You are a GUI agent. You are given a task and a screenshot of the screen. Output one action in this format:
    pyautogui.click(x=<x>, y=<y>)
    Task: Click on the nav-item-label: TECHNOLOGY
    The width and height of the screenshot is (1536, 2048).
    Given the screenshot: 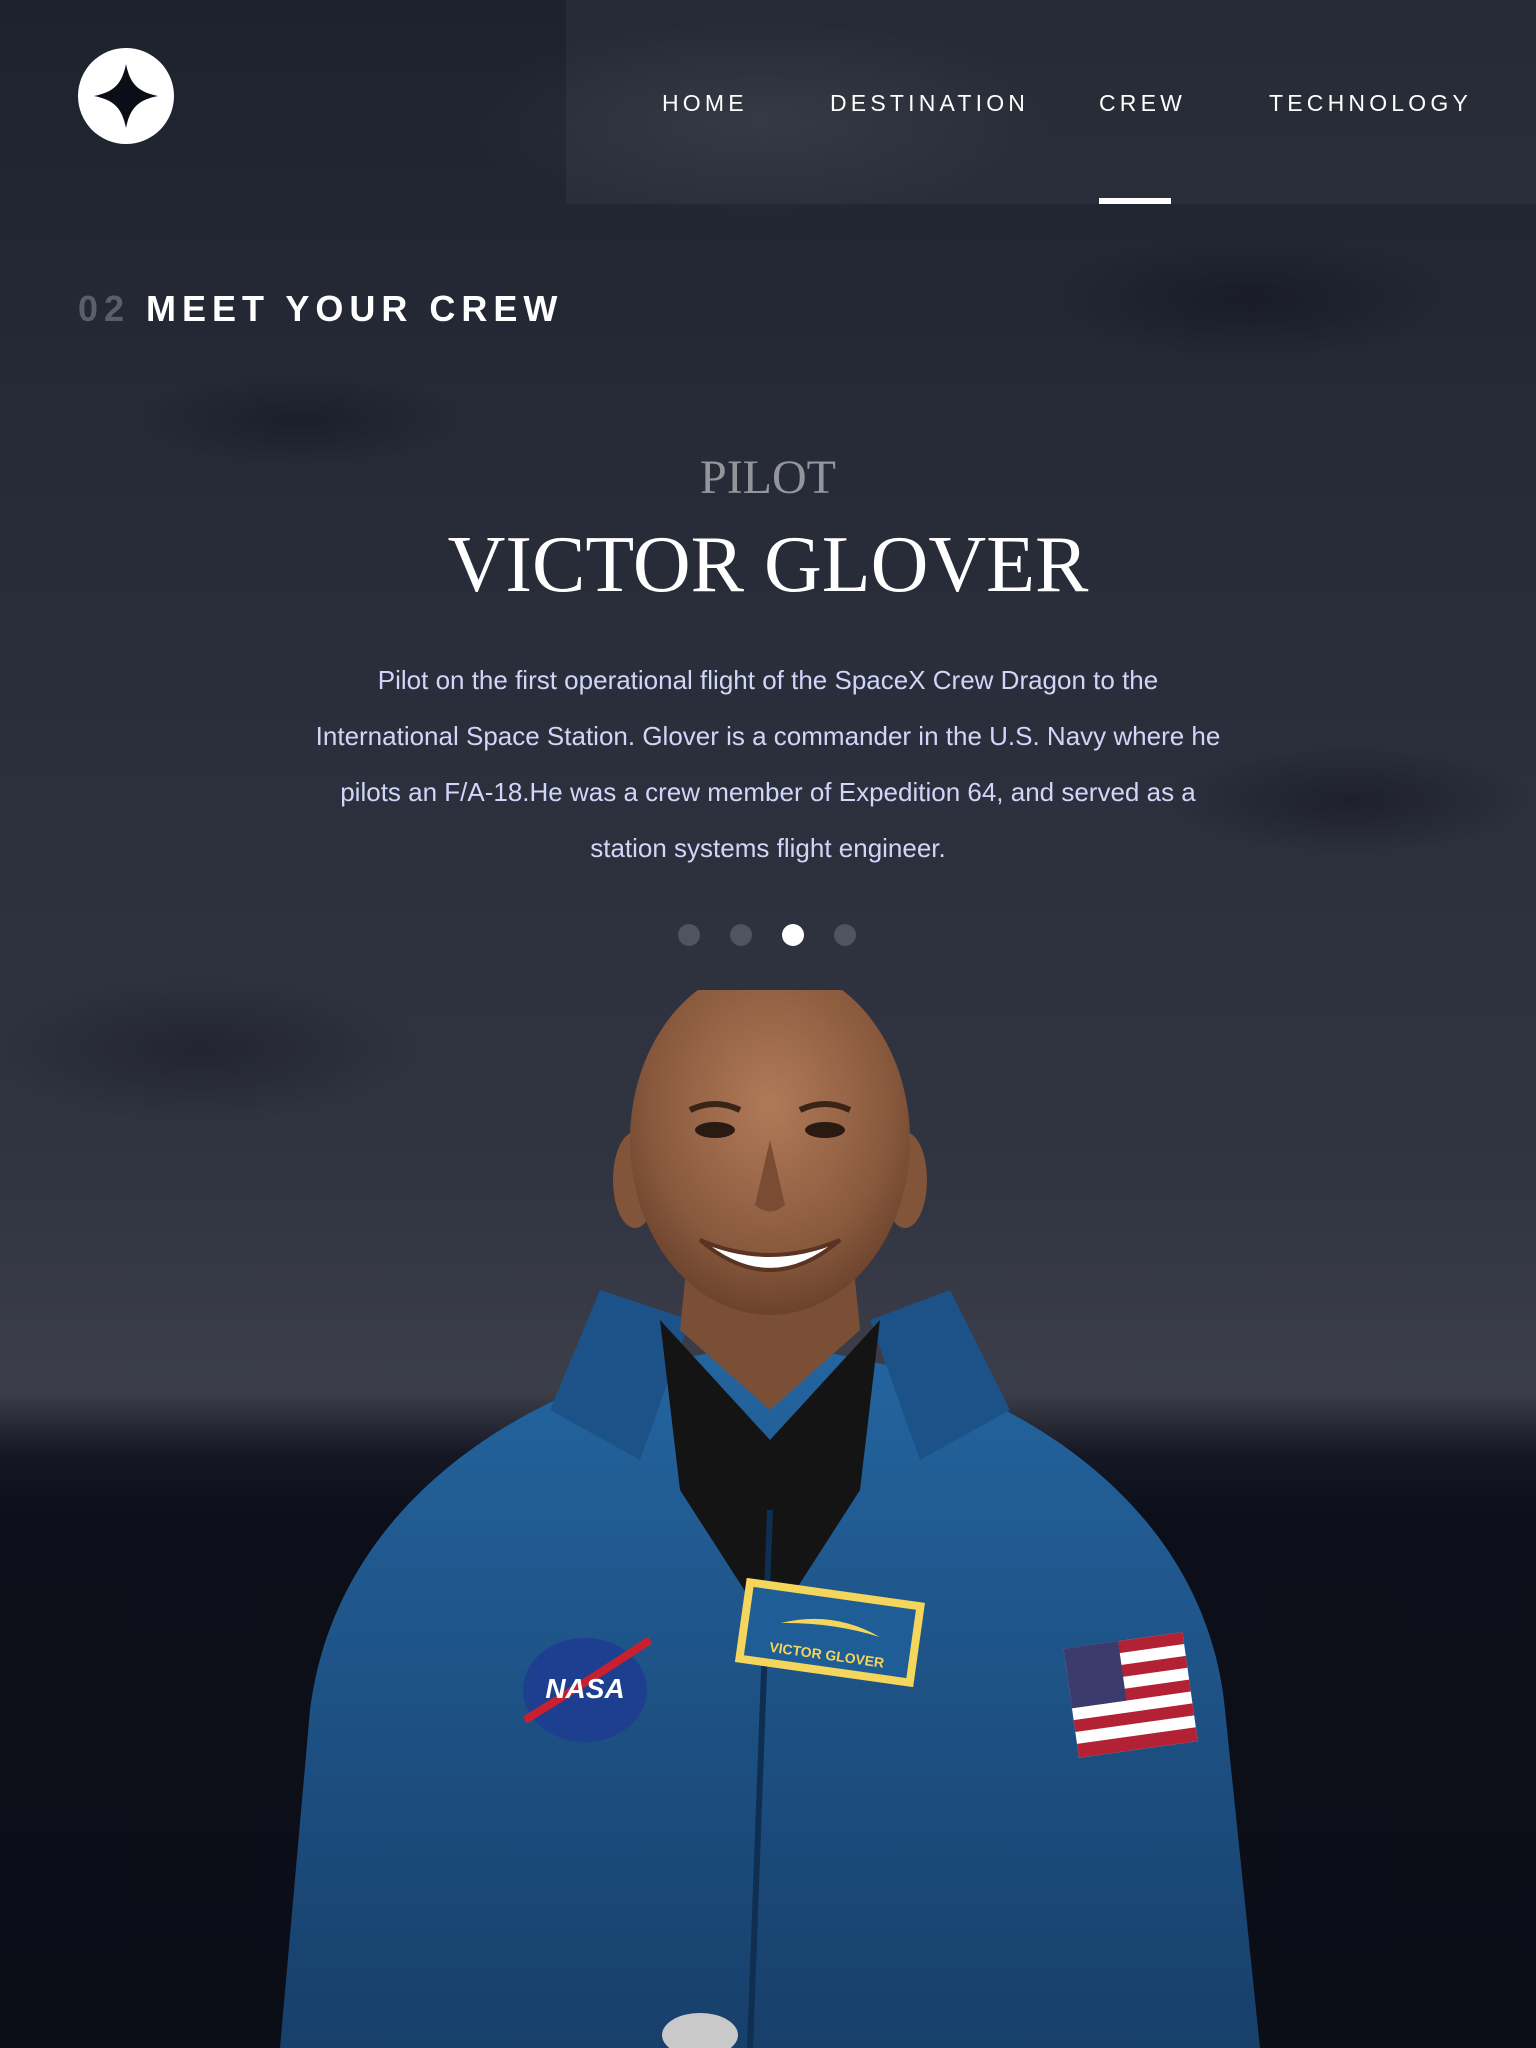 What is the action you would take?
    pyautogui.click(x=1371, y=103)
    